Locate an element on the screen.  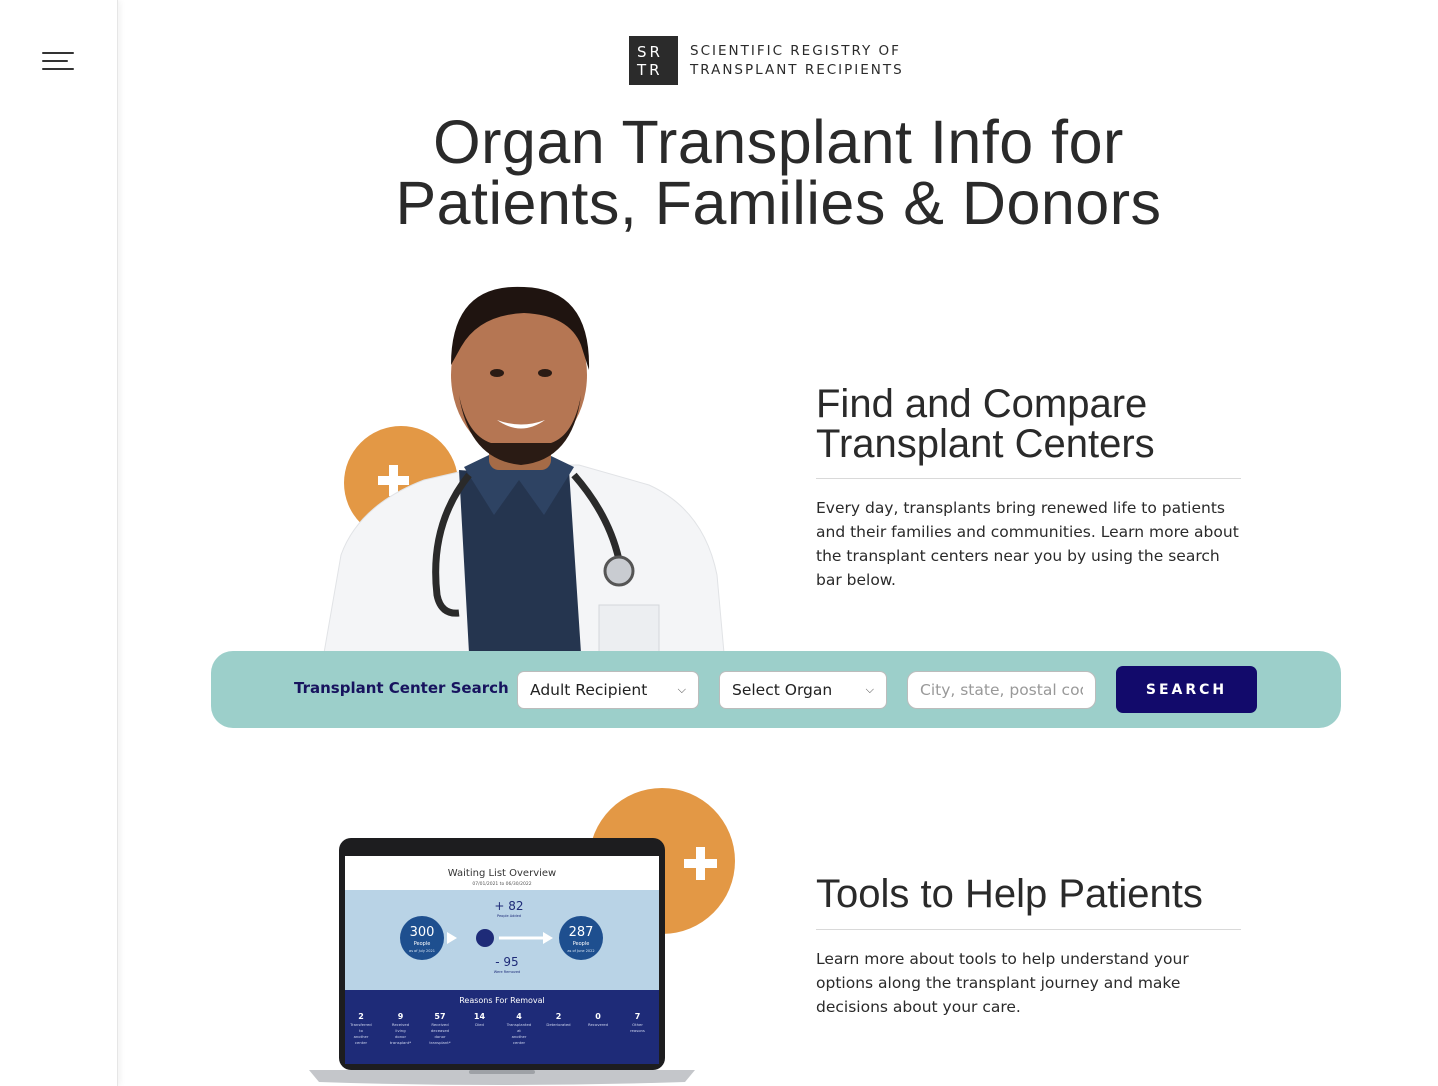
logo-mark: SR TR is located at coordinates (653, 60).